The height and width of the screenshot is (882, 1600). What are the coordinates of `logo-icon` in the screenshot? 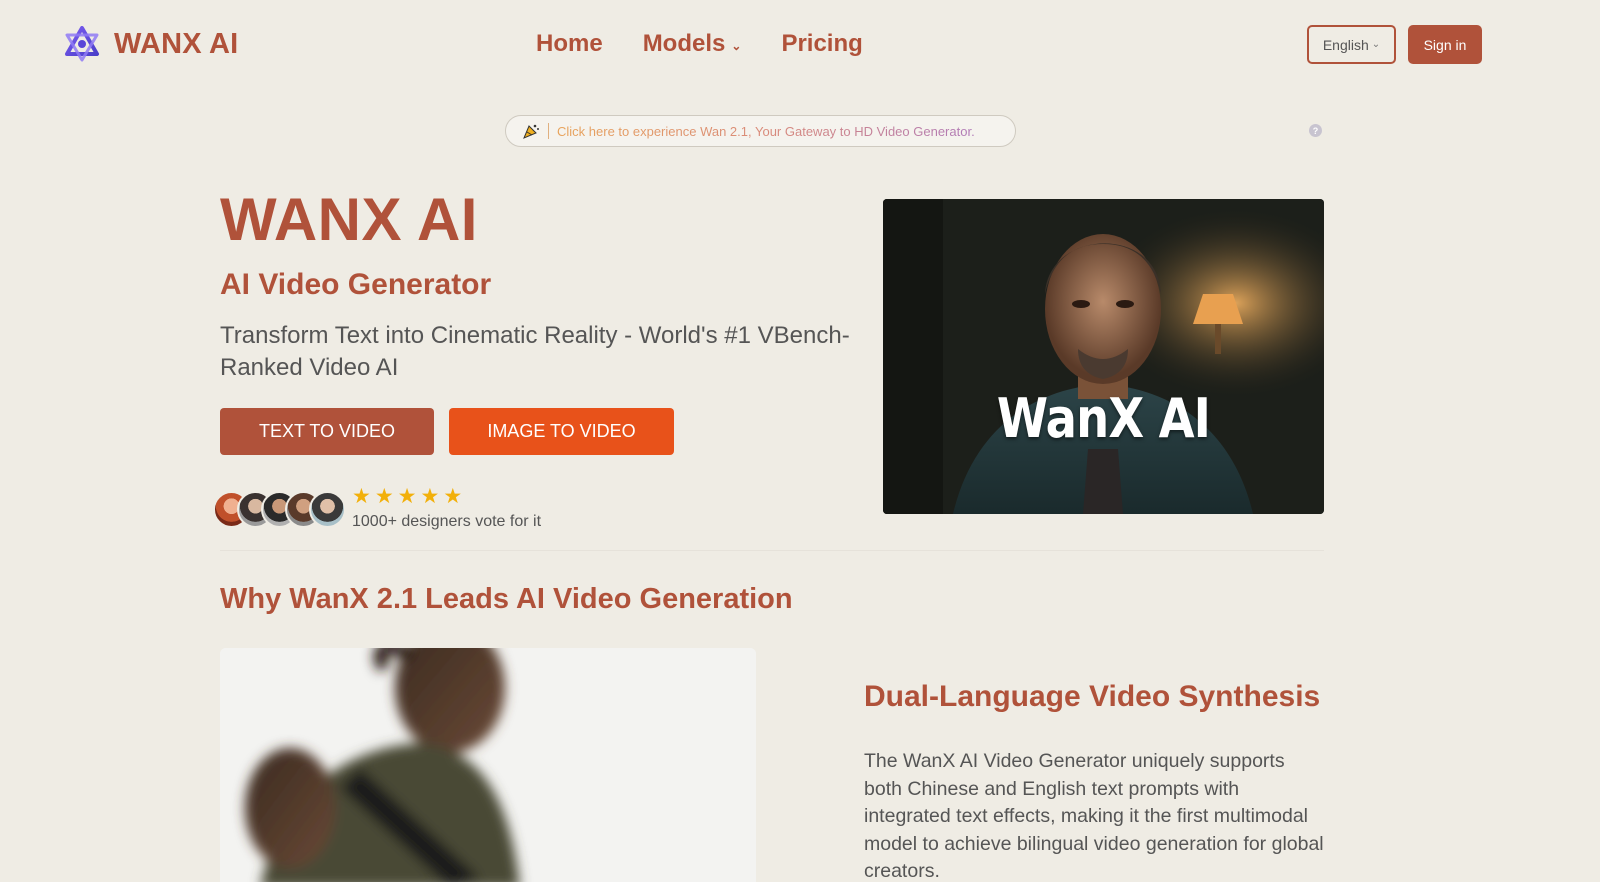 It's located at (82, 44).